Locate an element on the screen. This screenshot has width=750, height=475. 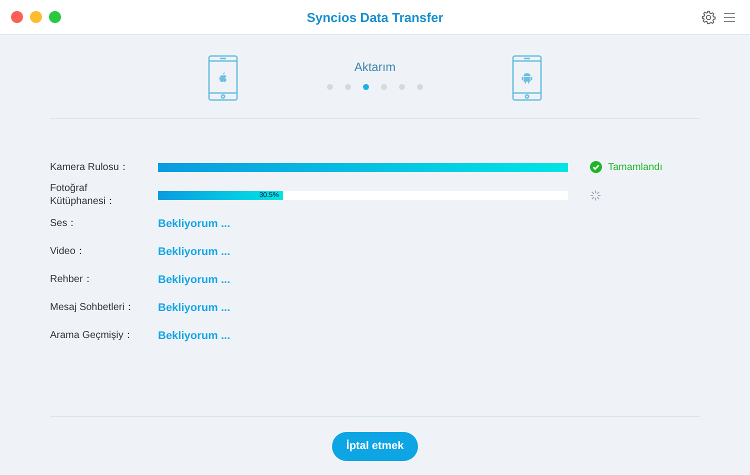
phone-android-icon is located at coordinates (527, 77).